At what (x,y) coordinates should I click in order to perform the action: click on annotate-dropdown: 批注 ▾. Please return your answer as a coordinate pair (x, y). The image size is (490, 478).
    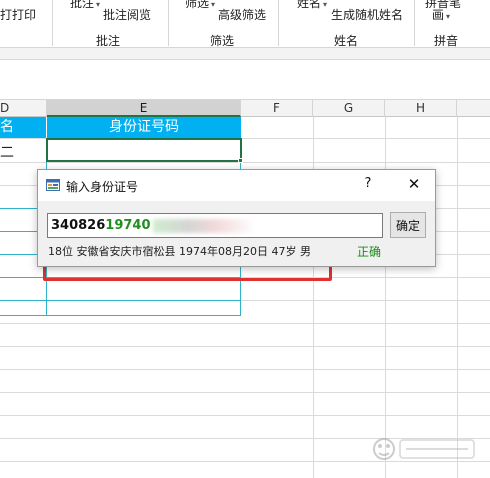
    Looking at the image, I should click on (85, 5).